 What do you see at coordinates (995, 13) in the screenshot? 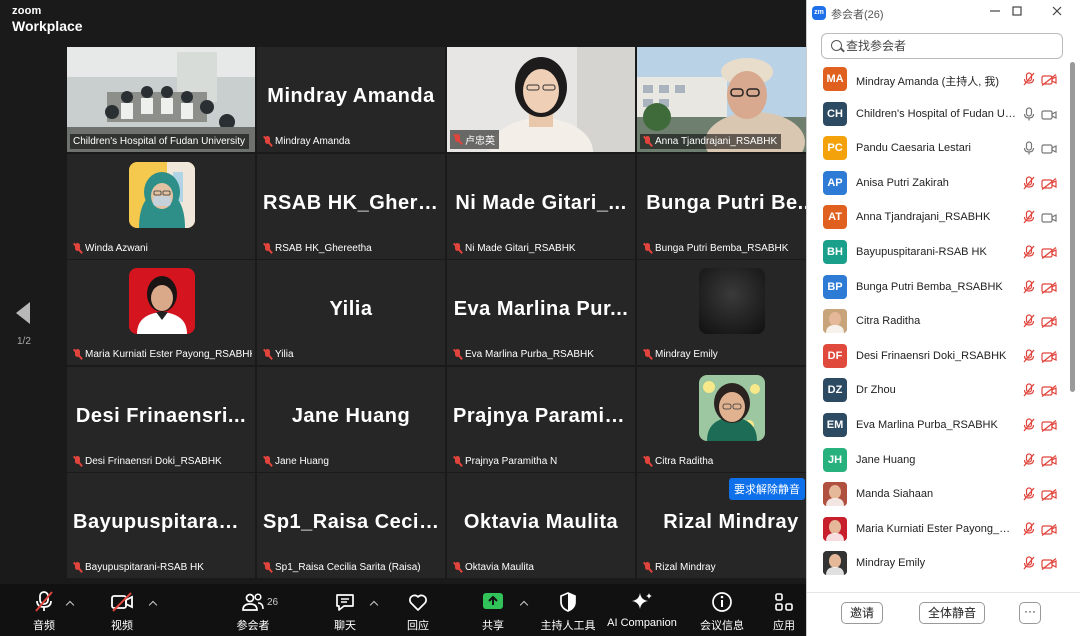
I see `minimize-icon` at bounding box center [995, 13].